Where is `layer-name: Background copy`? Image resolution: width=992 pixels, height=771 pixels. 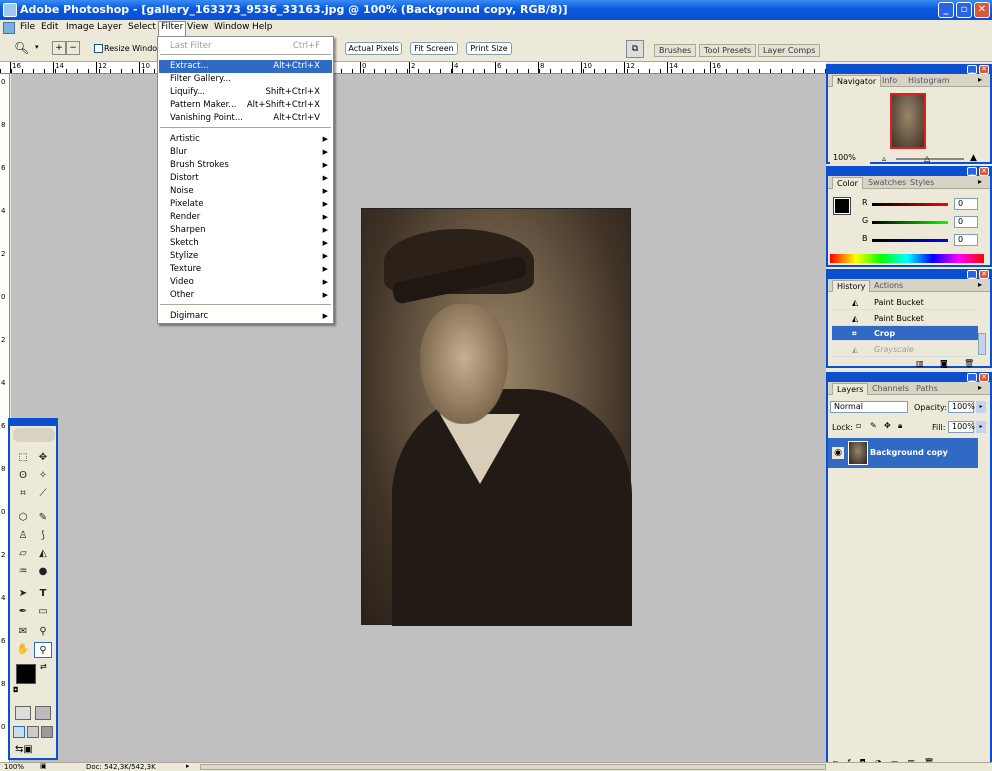 layer-name: Background copy is located at coordinates (909, 452).